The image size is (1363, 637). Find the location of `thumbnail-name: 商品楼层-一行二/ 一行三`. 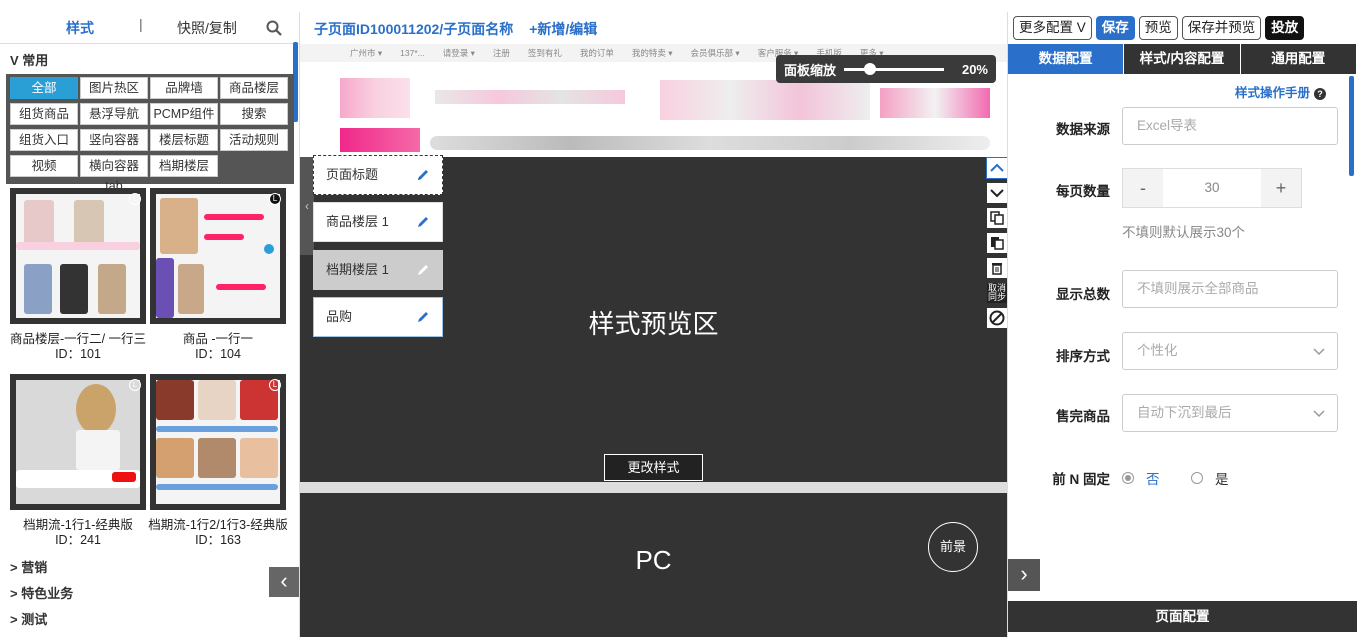

thumbnail-name: 商品楼层-一行二/ 一行三 is located at coordinates (78, 339).